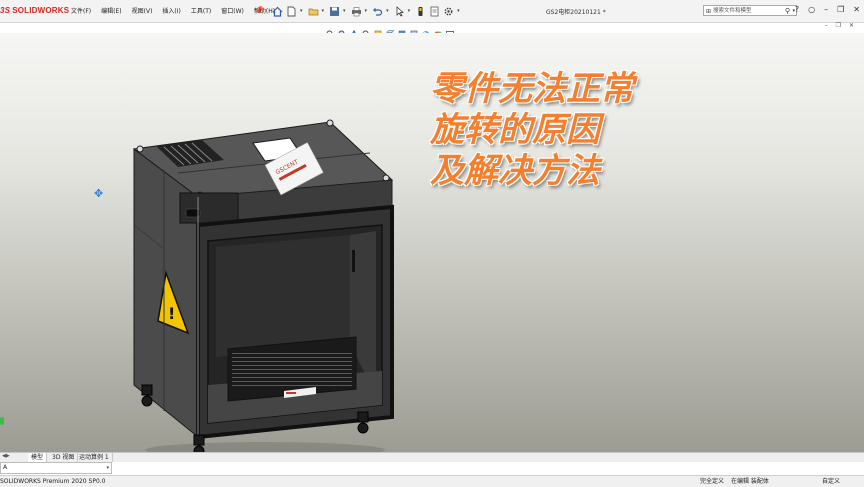 The height and width of the screenshot is (487, 864). What do you see at coordinates (414, 30) in the screenshot?
I see `hide-show-icon` at bounding box center [414, 30].